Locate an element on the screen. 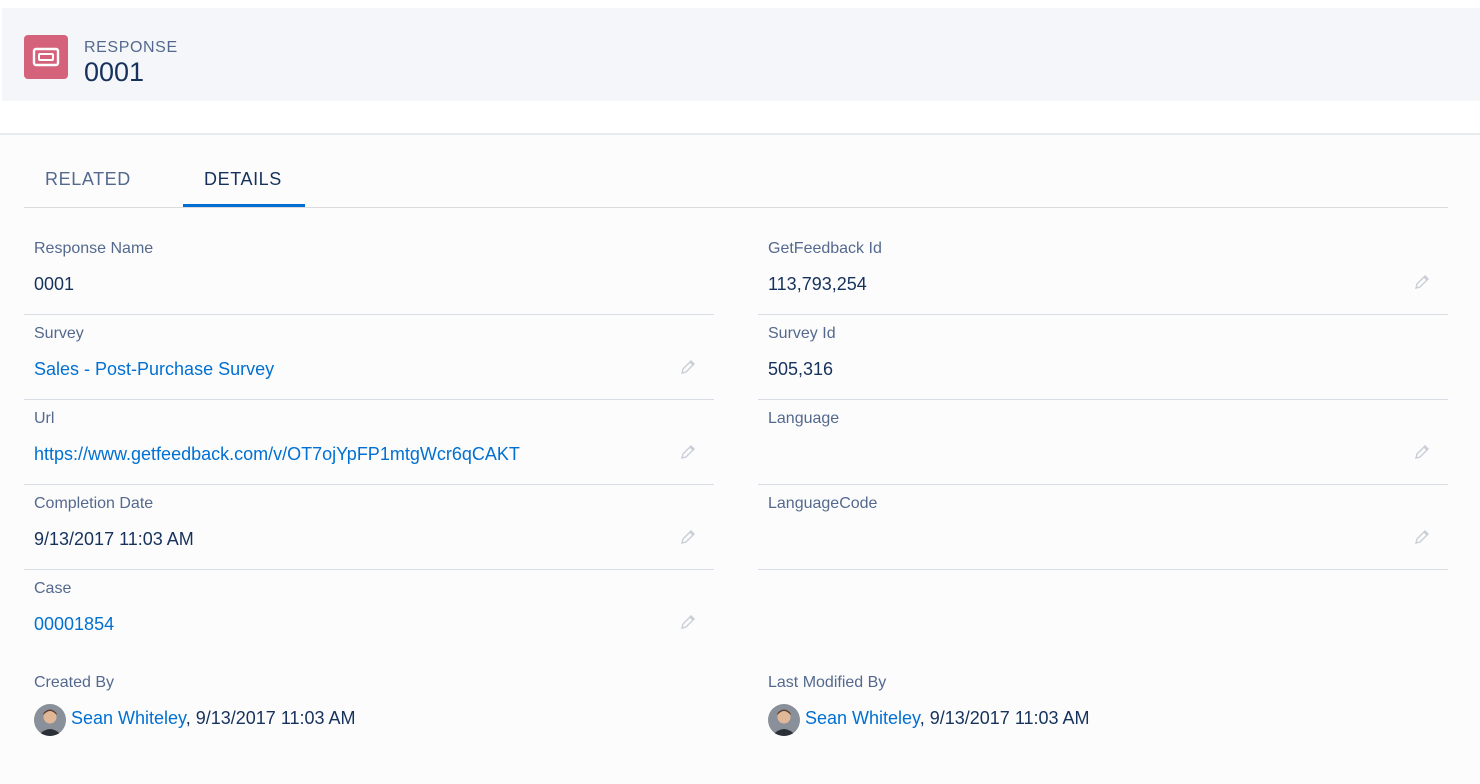  getfeedback-id-label: GetFeedback Id is located at coordinates (825, 248).